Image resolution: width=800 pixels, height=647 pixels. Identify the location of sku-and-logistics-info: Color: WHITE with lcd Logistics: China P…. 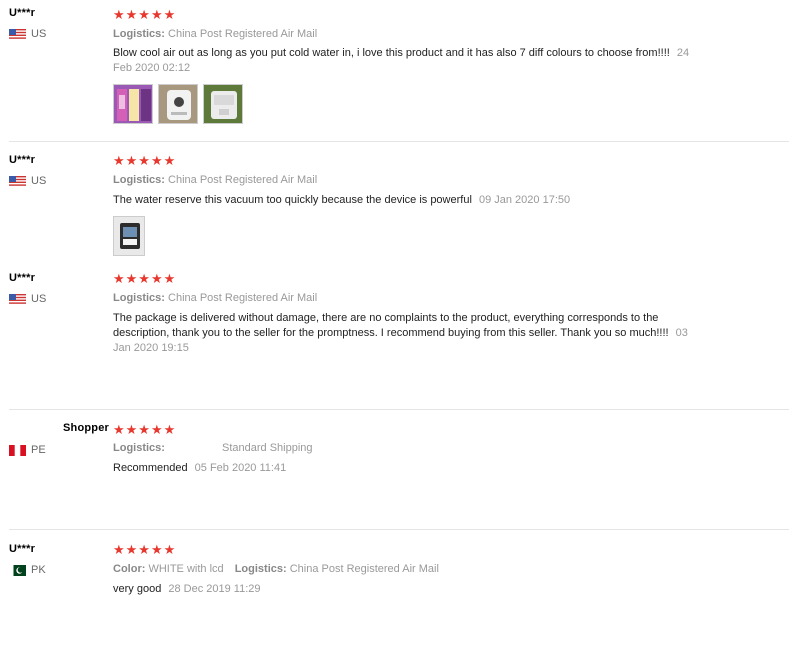
(276, 569).